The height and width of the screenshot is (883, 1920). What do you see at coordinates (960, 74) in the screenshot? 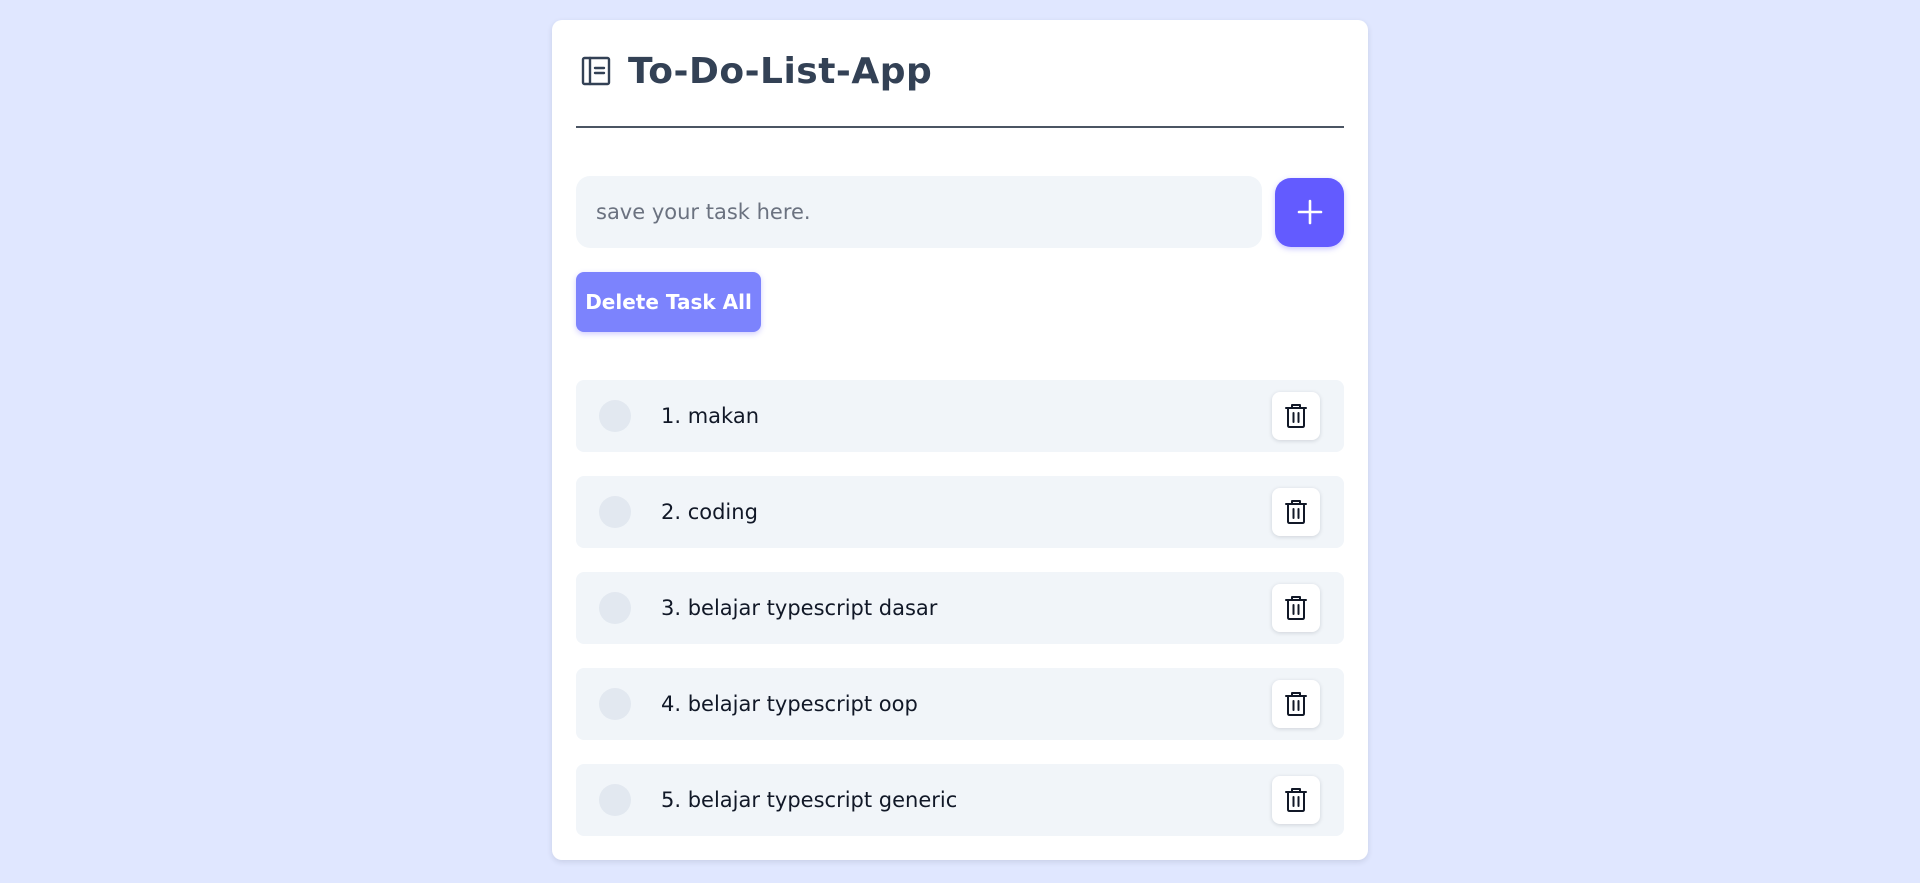
I see `app-header: To-Do-List-App` at bounding box center [960, 74].